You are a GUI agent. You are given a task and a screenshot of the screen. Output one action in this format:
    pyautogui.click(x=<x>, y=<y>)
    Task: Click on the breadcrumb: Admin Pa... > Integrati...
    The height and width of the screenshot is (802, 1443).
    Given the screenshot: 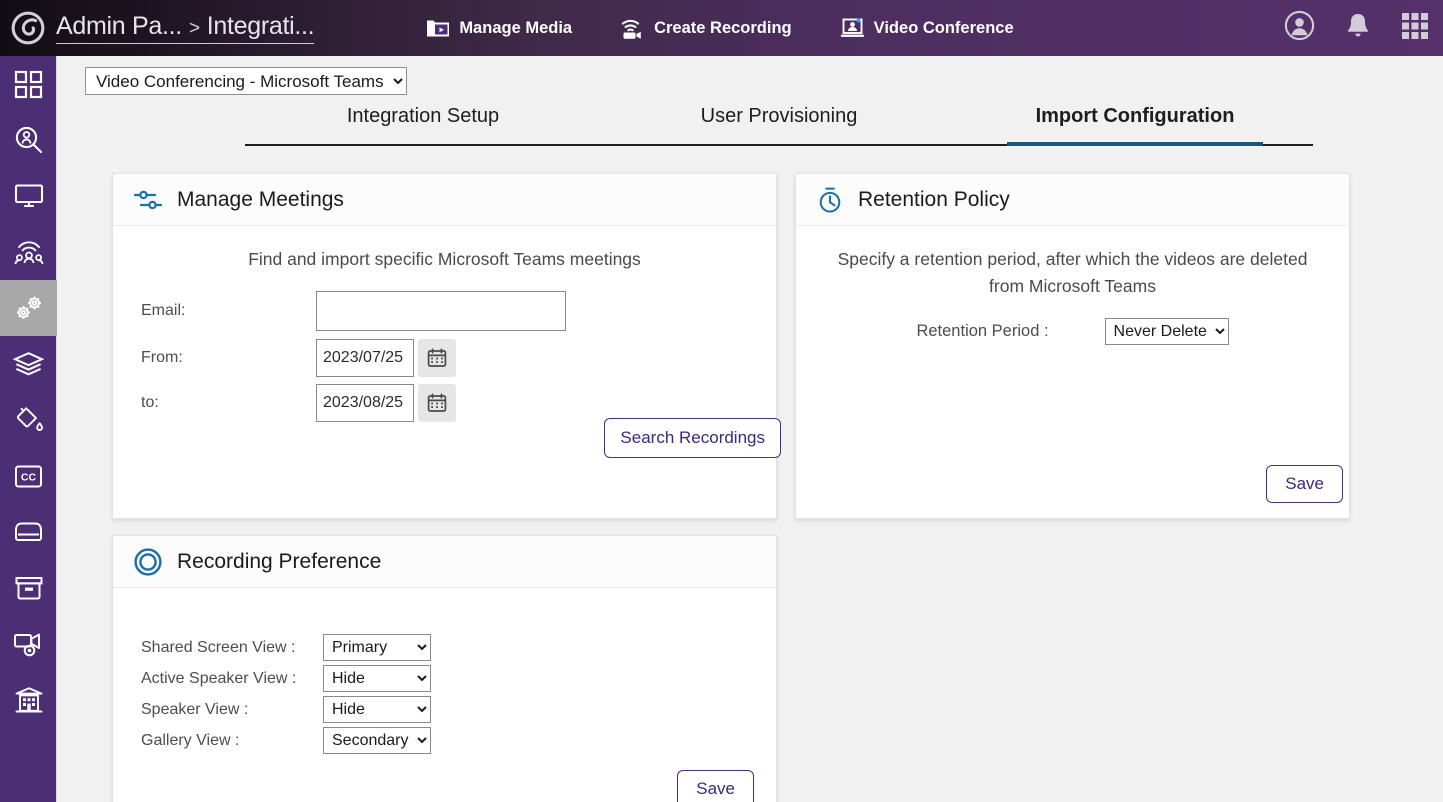 What is the action you would take?
    pyautogui.click(x=185, y=28)
    